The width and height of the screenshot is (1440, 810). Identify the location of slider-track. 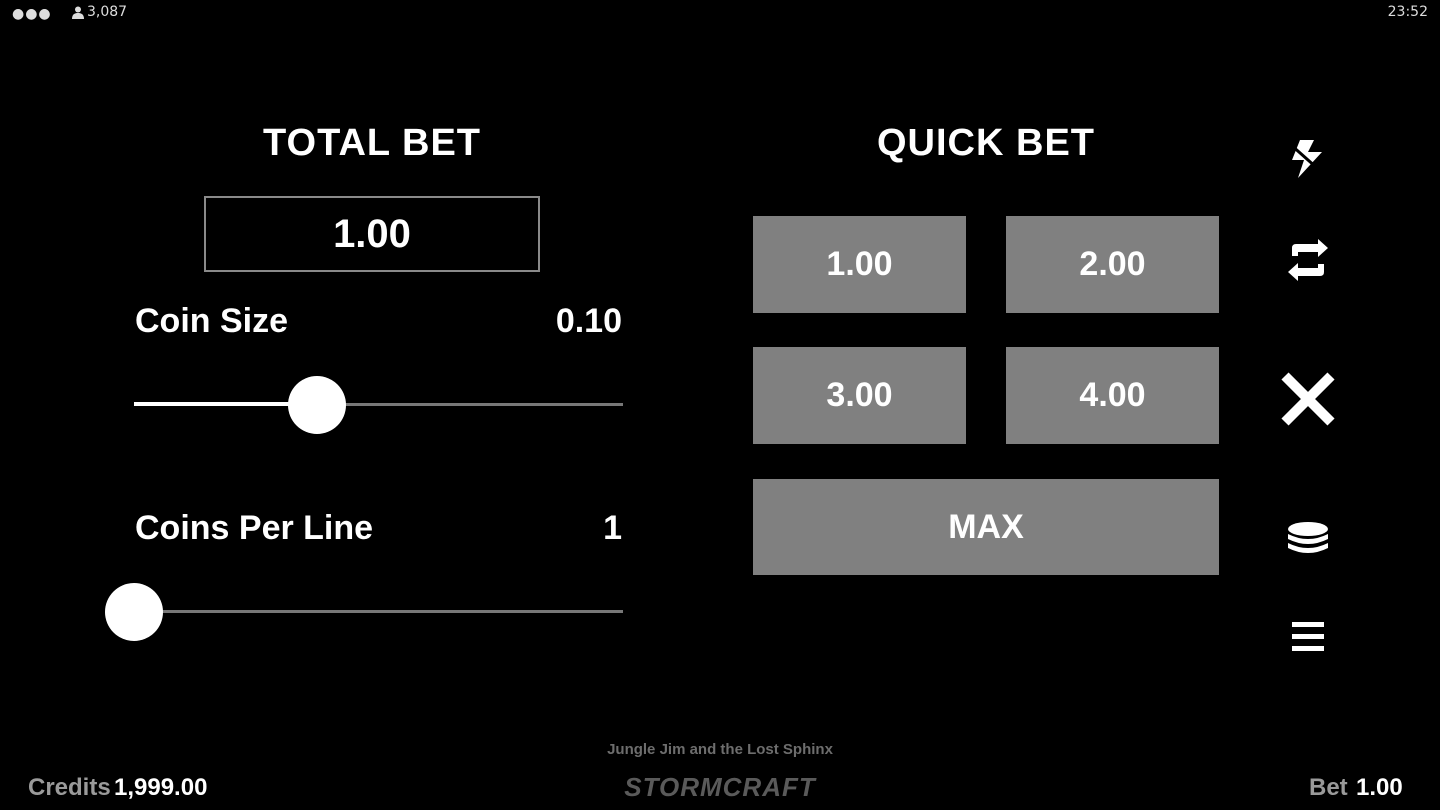
(378, 611).